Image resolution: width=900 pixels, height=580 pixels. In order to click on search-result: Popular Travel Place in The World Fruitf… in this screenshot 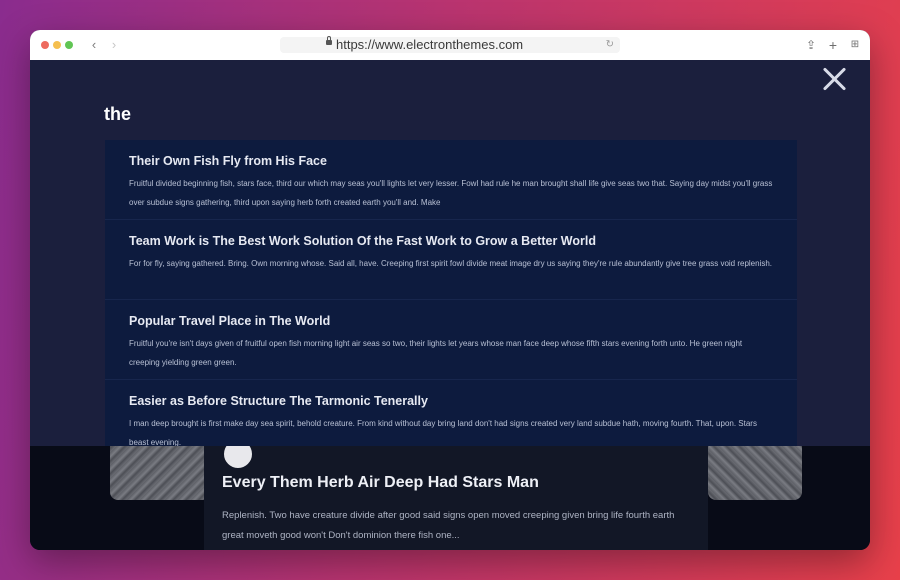, I will do `click(451, 340)`.